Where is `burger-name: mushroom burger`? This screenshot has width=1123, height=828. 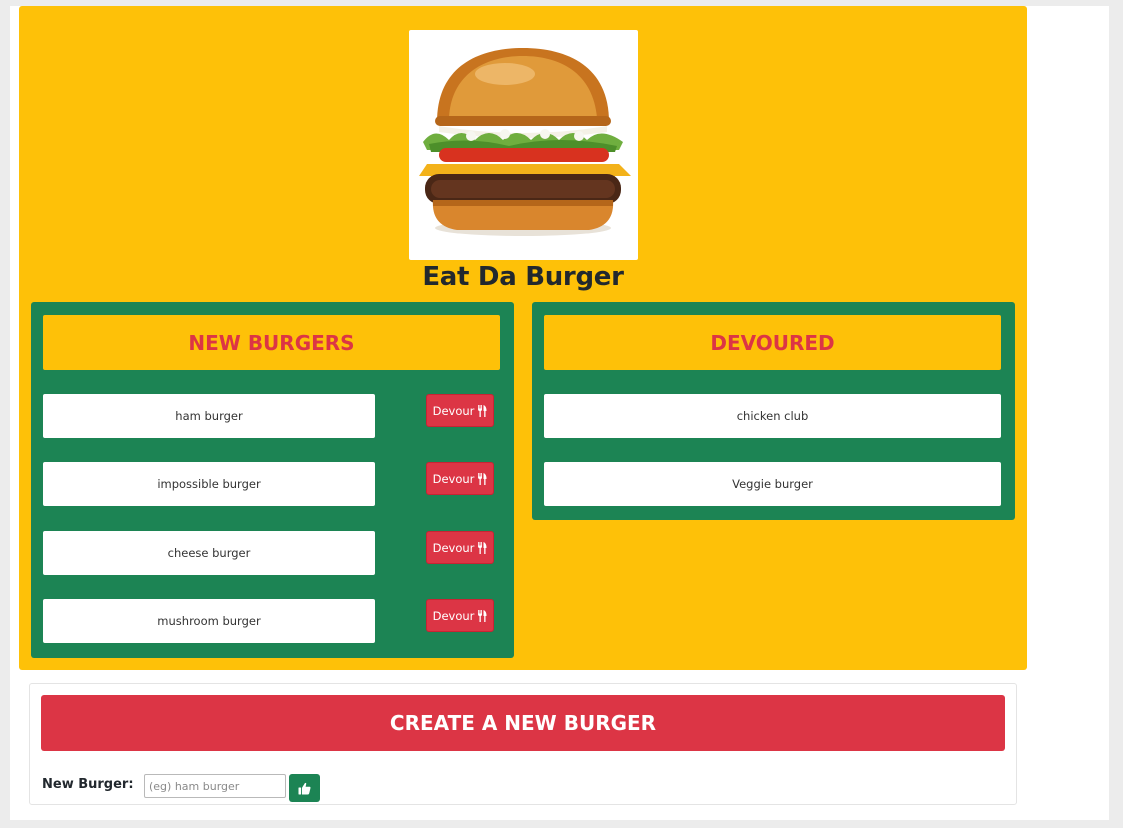
burger-name: mushroom burger is located at coordinates (209, 621).